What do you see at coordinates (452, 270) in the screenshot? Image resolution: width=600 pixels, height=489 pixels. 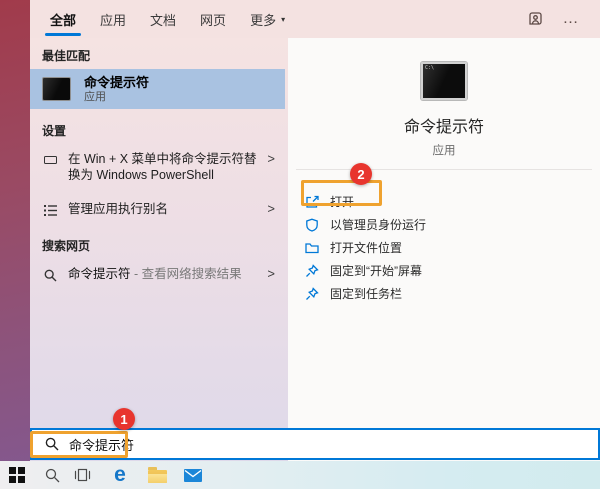 I see `action-pin-to-start: 固定到“开始”屏幕` at bounding box center [452, 270].